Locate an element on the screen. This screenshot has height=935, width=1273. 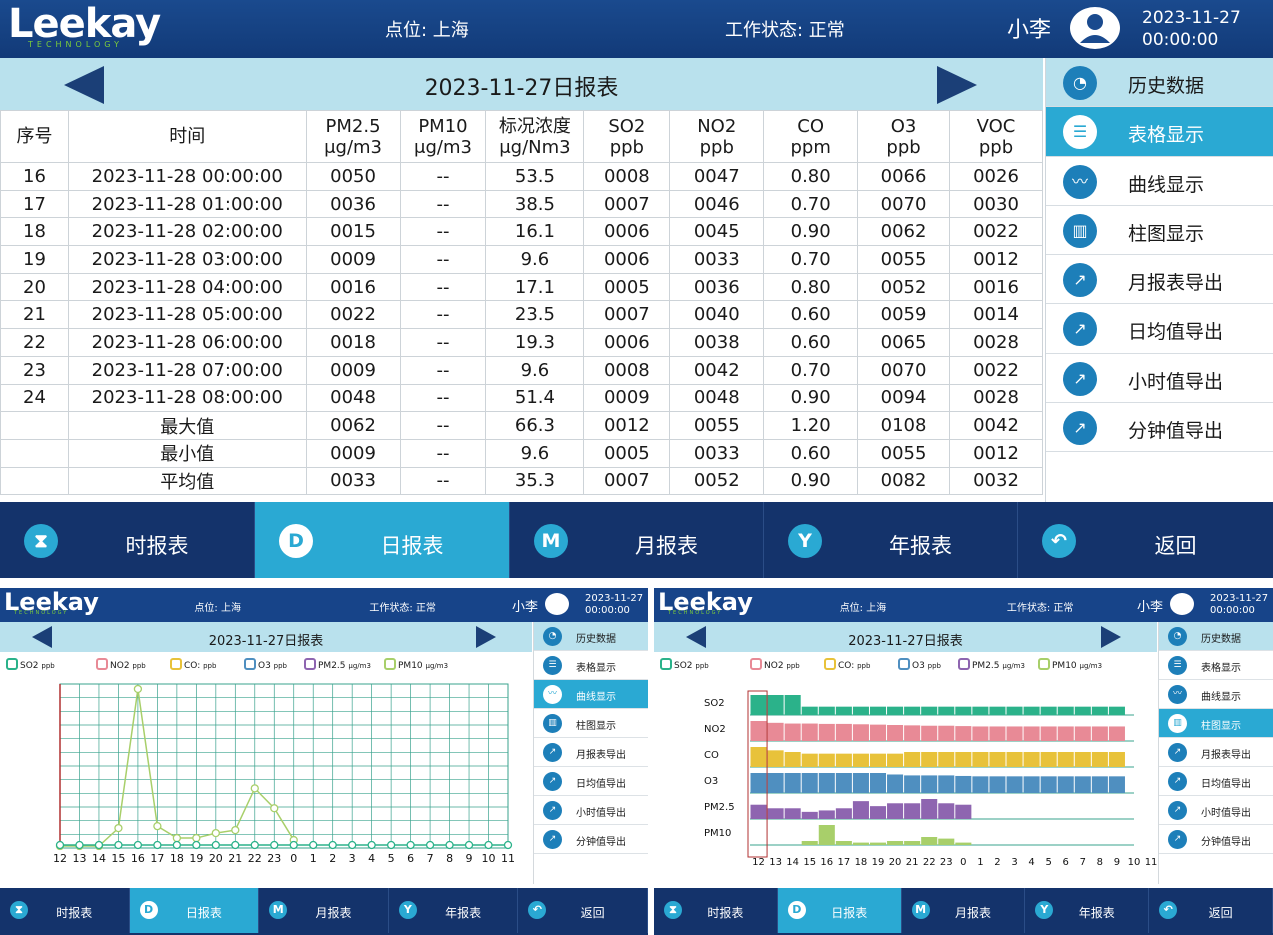
legend-unit: μg/m3 is located at coordinates (359, 666).